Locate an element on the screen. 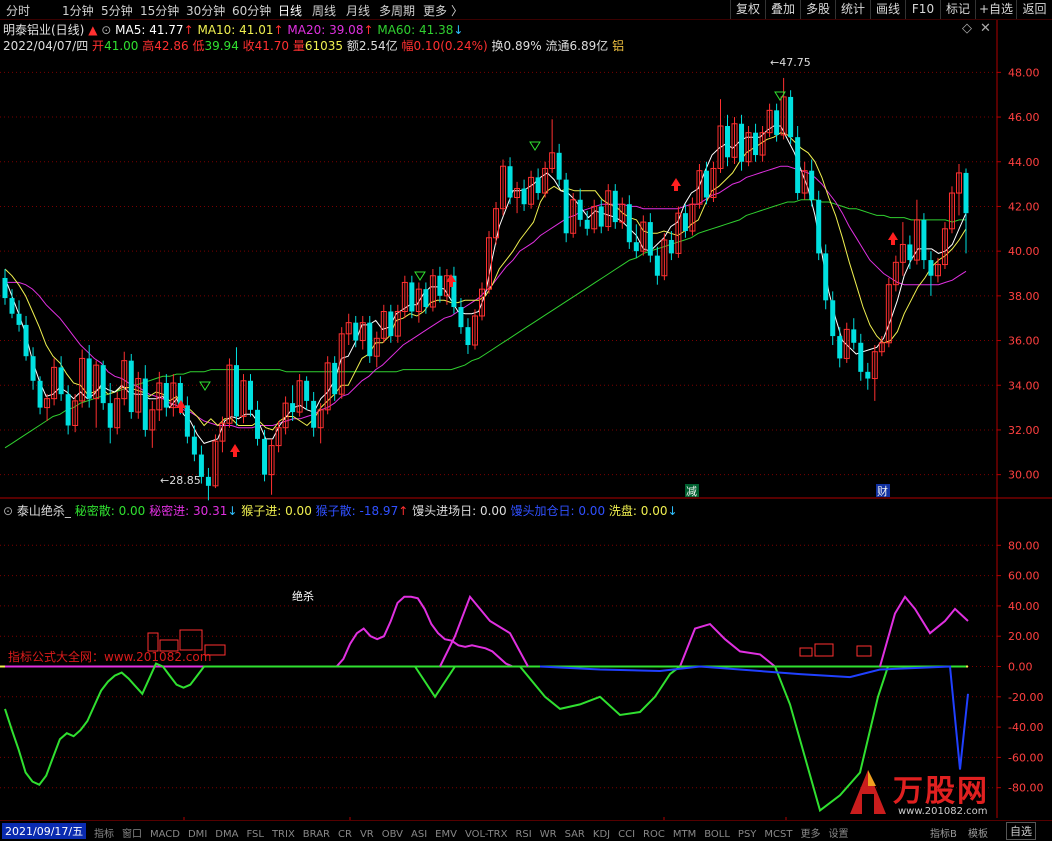 Image resolution: width=1052 pixels, height=841 pixels. indicator-tab: PSY is located at coordinates (747, 834).